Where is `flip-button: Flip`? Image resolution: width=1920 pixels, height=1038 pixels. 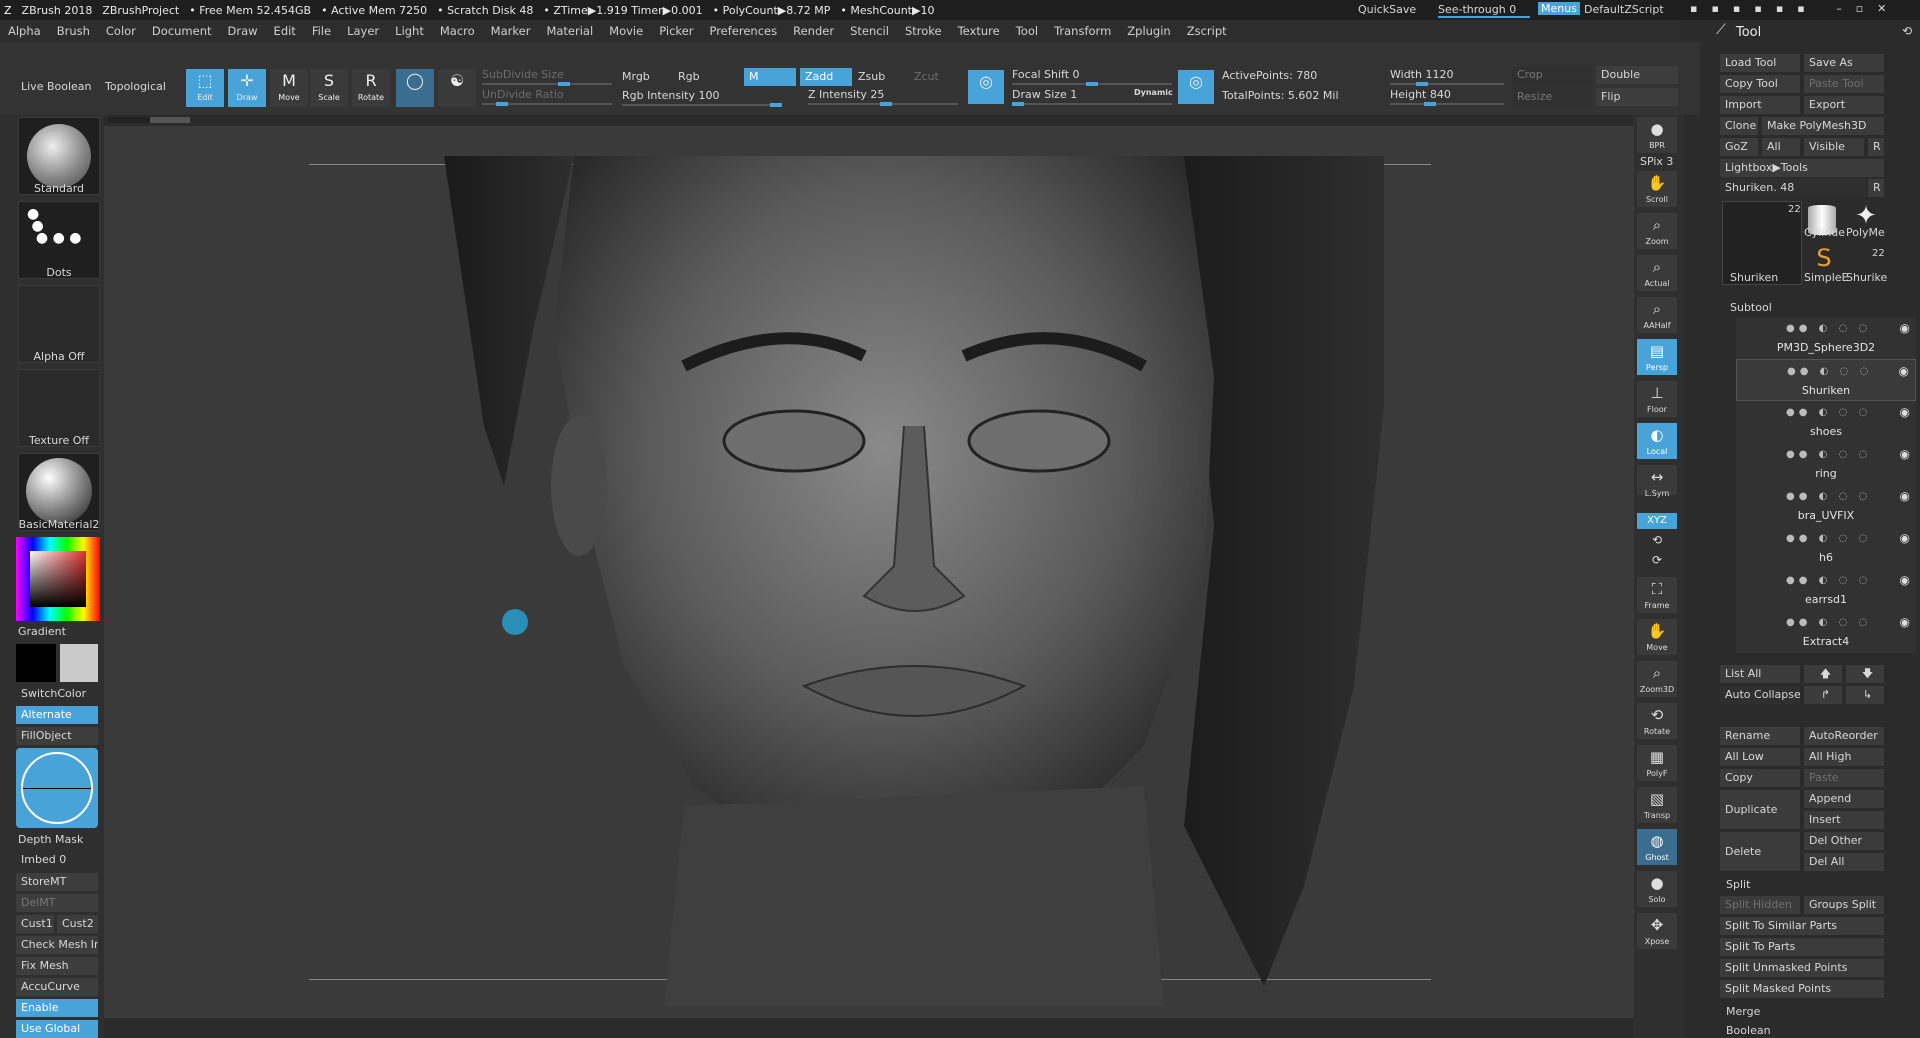
flip-button: Flip is located at coordinates (1637, 97).